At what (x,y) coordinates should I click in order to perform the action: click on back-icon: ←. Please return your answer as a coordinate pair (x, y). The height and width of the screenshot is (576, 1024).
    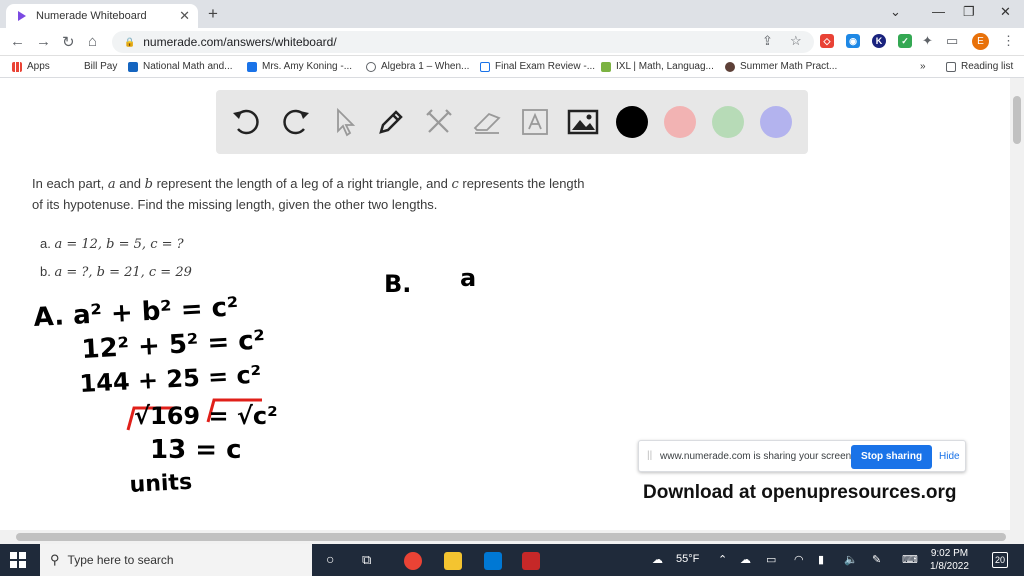
    Looking at the image, I should click on (17, 41).